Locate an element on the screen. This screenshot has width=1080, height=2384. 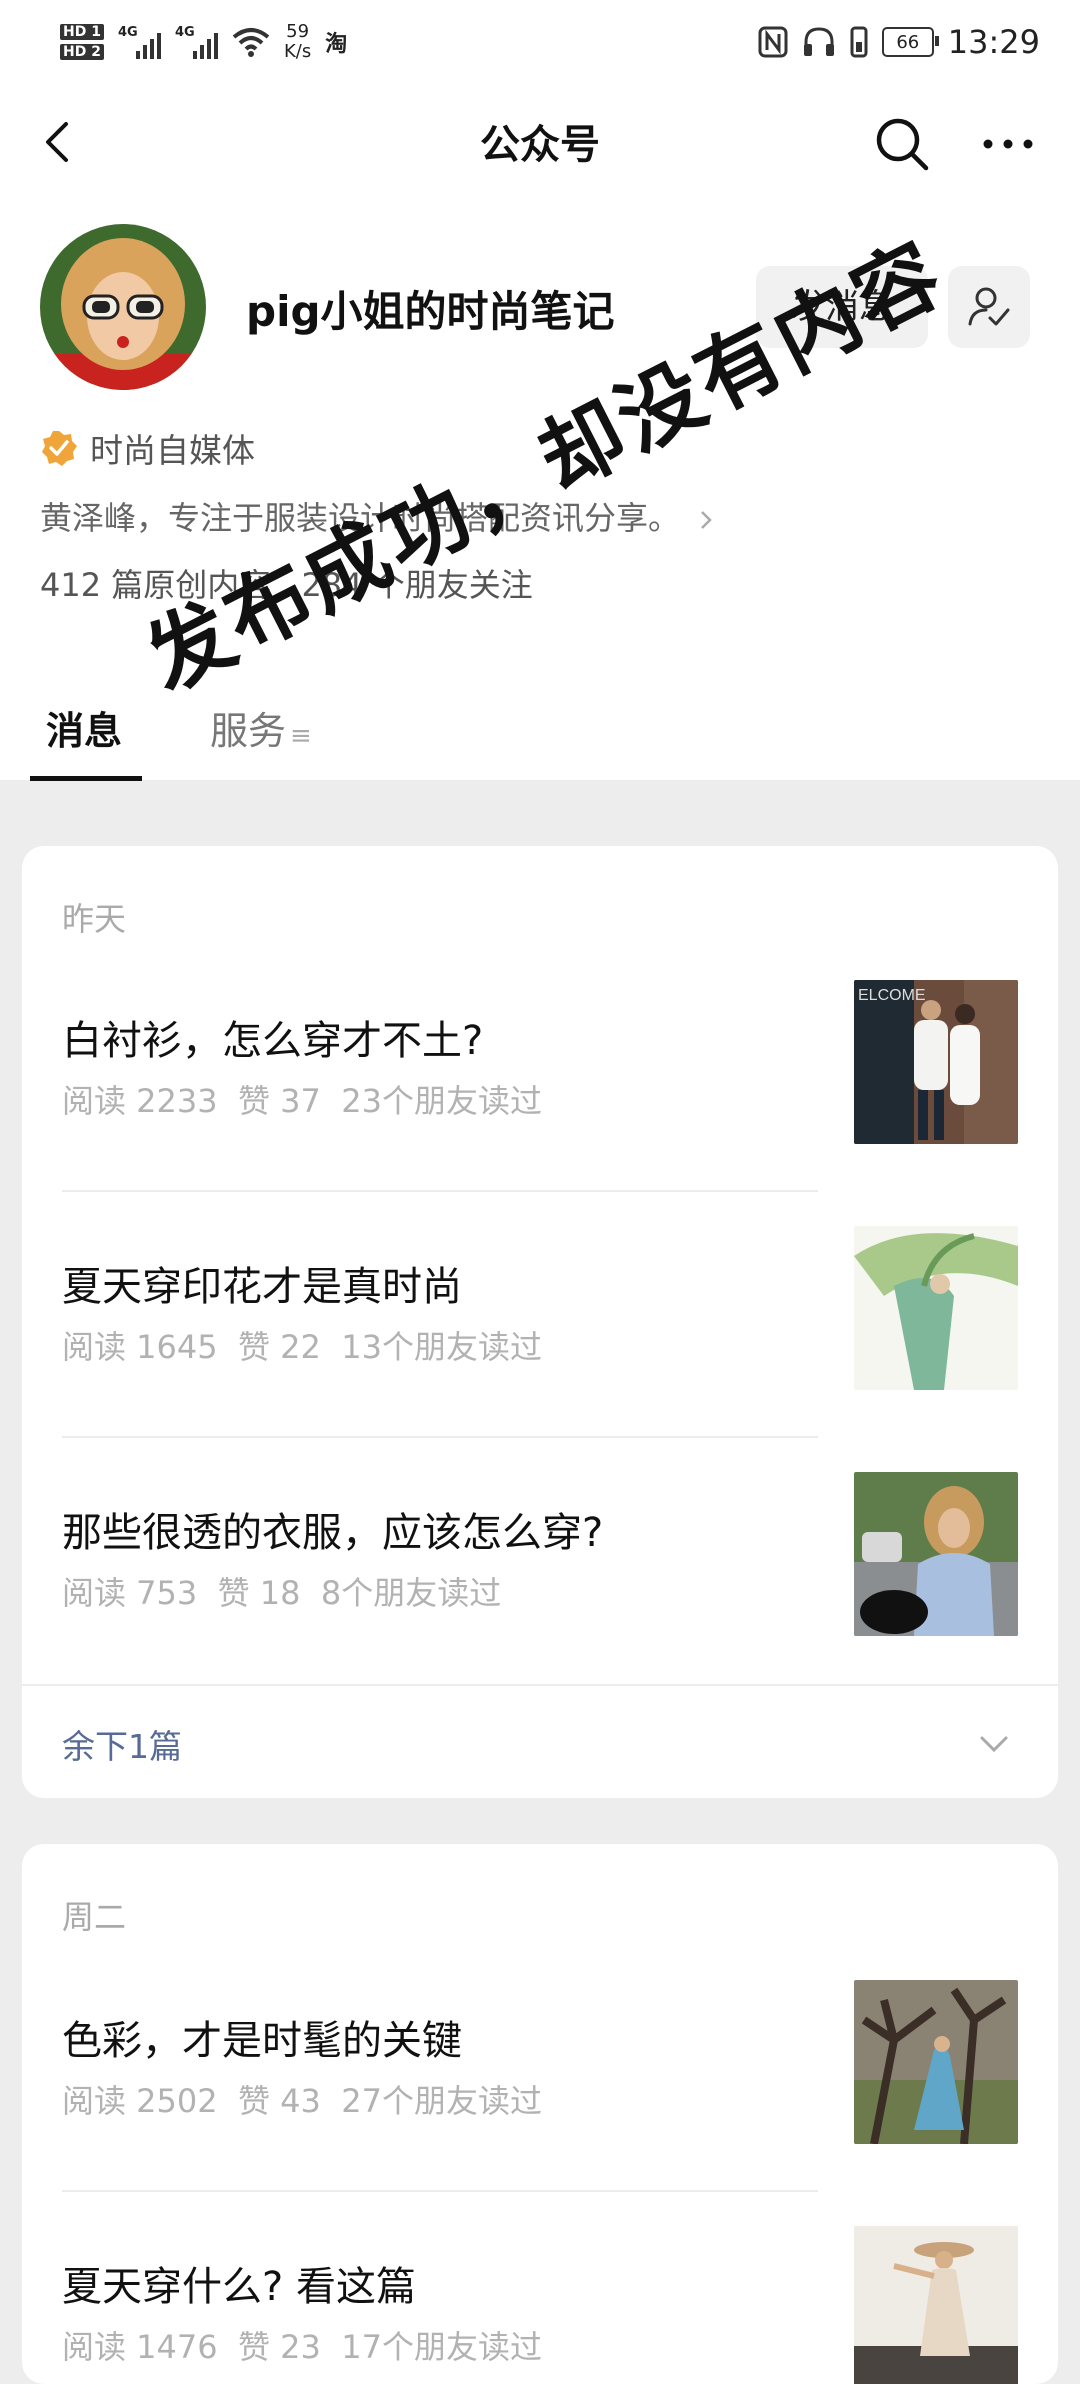
account-name: pig小姐的时尚笔记 is located at coordinates (430, 311).